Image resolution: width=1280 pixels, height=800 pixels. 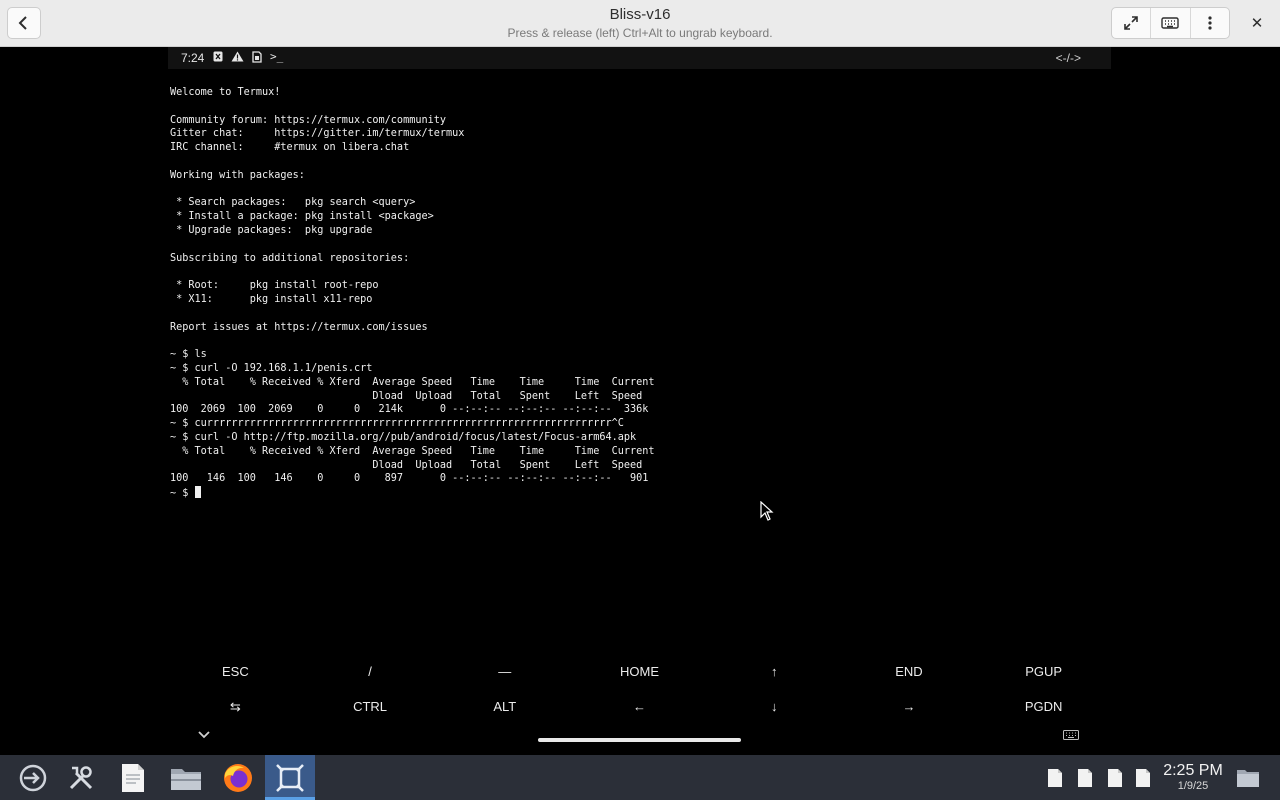 I want to click on mouse-pointer-icon, so click(x=767, y=511).